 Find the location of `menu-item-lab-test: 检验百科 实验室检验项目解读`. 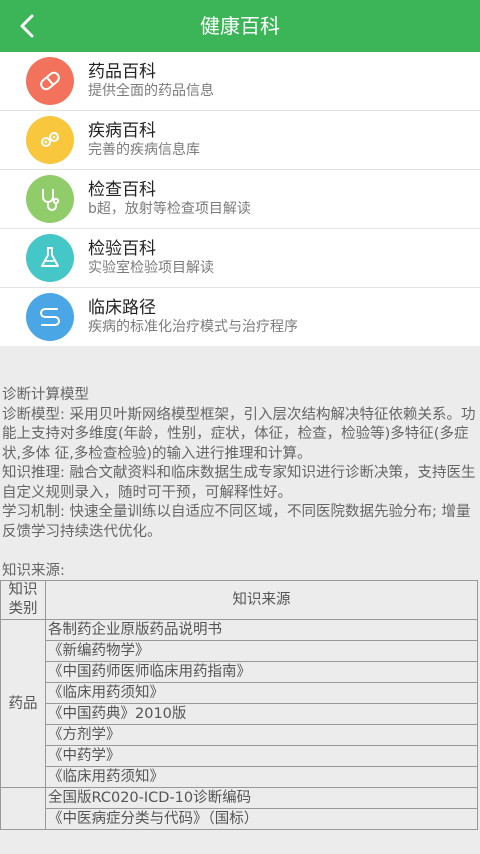

menu-item-lab-test: 检验百科 实验室检验项目解读 is located at coordinates (240, 258).